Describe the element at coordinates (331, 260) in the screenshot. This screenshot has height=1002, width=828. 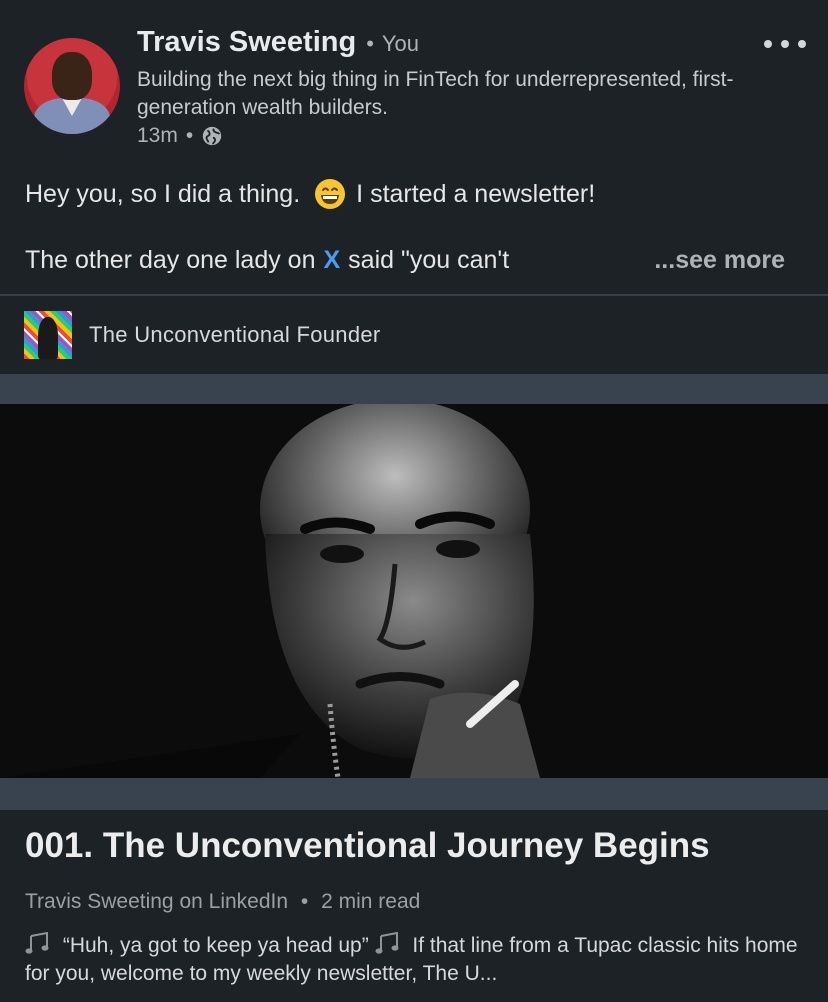
I see `mention-link: X` at that location.